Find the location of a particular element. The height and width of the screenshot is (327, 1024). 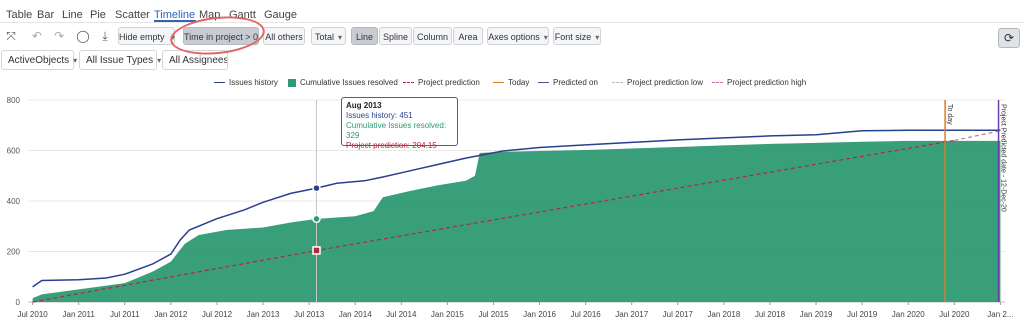

x-tick-label: Jul 2013 is located at coordinates (309, 314).